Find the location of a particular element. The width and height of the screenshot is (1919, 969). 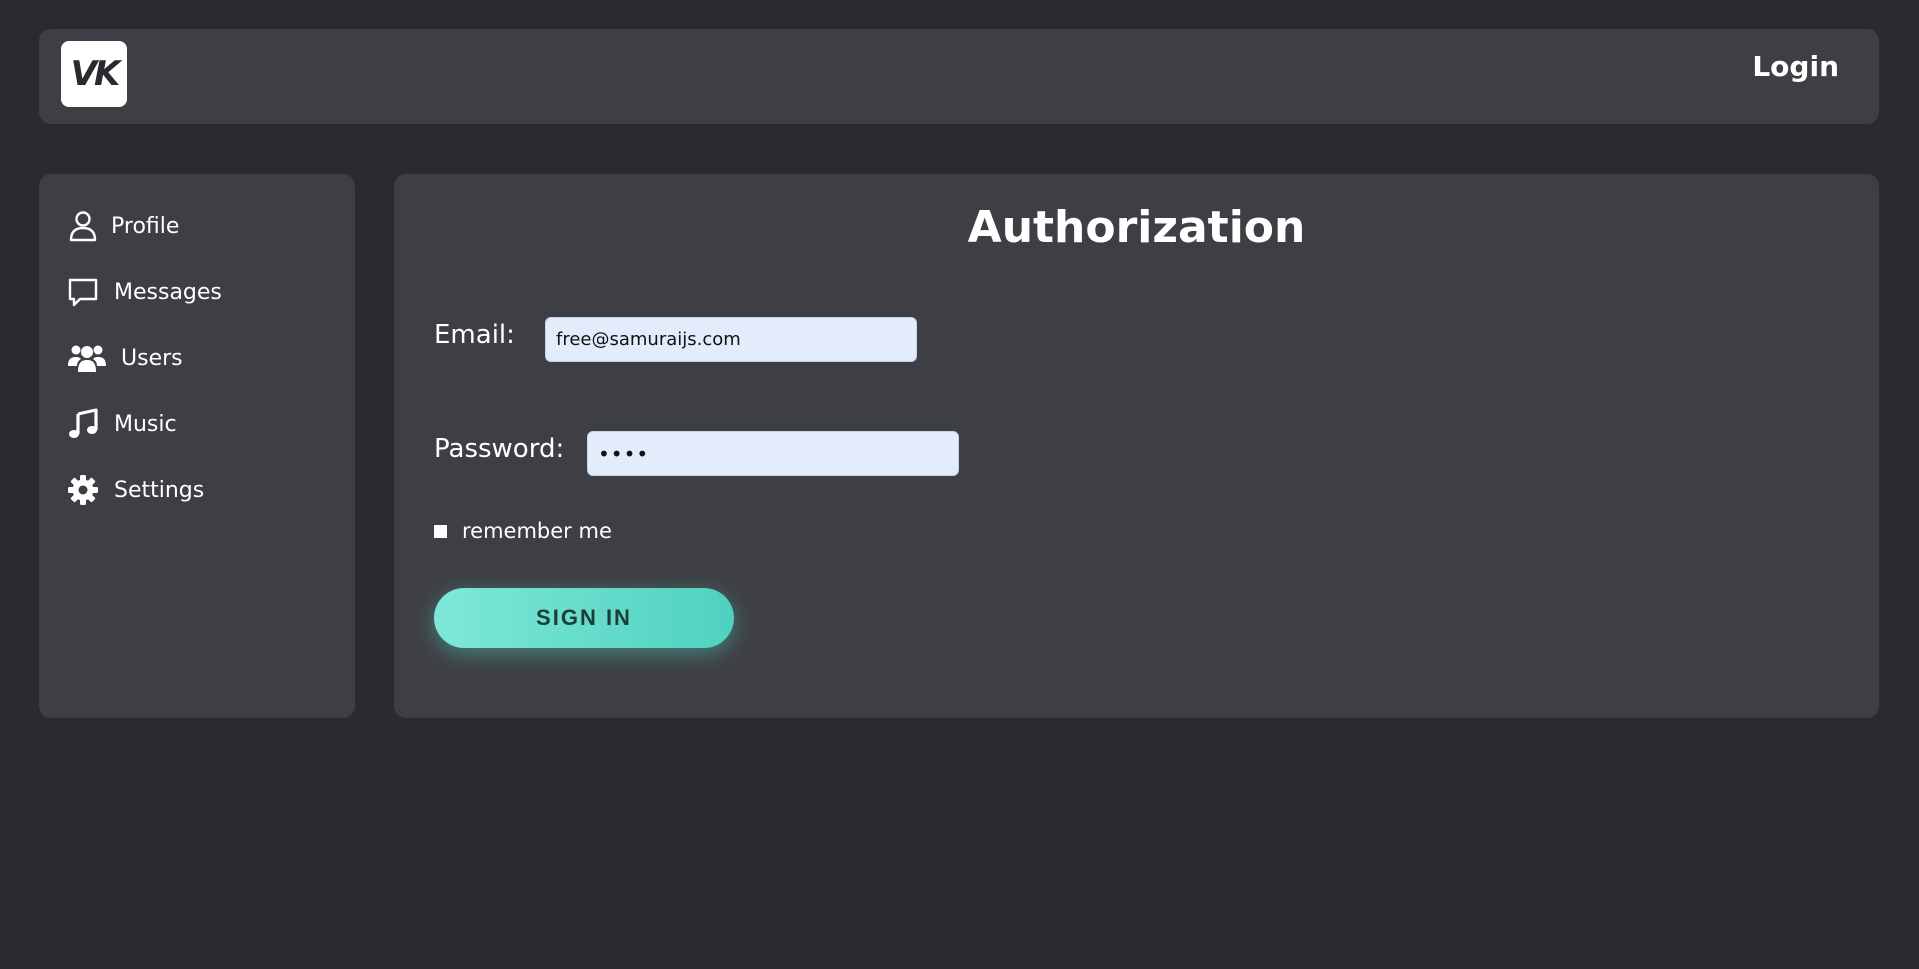

message-icon is located at coordinates (83, 292).